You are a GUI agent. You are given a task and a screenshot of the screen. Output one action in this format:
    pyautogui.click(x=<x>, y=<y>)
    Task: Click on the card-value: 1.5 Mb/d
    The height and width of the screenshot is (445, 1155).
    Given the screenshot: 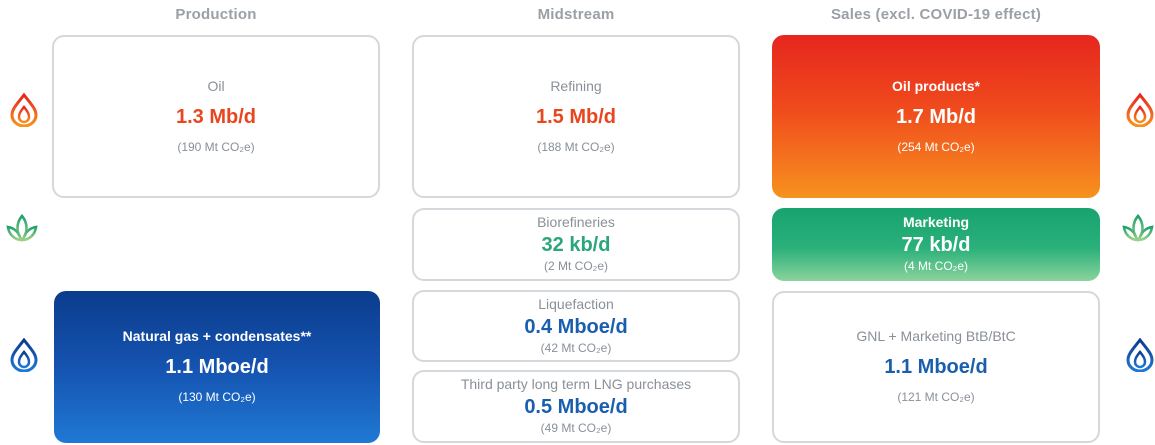 What is the action you would take?
    pyautogui.click(x=575, y=116)
    